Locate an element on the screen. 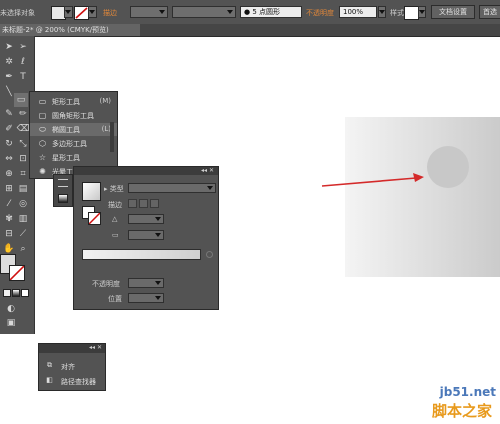 The width and height of the screenshot is (500, 424). document-tab-bar: 未标题-2* @ 200% (CMYK/预览) is located at coordinates (250, 30).